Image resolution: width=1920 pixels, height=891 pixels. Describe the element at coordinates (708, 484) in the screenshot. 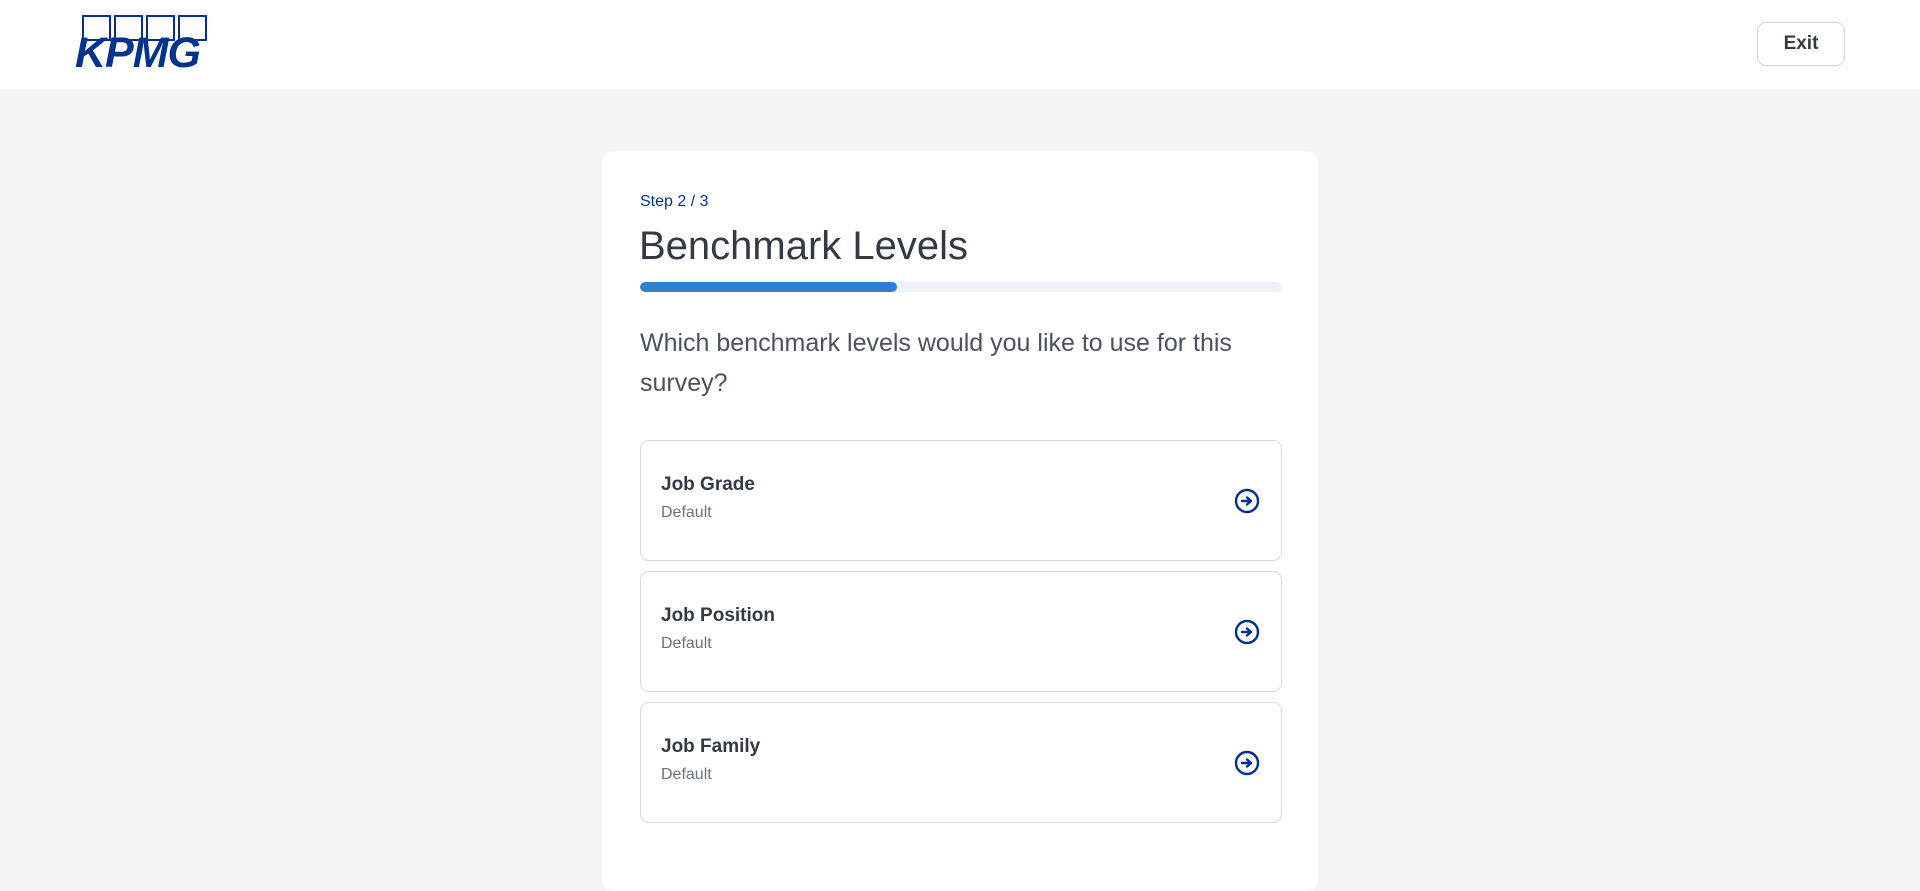

I see `option-title: Job Grade` at that location.